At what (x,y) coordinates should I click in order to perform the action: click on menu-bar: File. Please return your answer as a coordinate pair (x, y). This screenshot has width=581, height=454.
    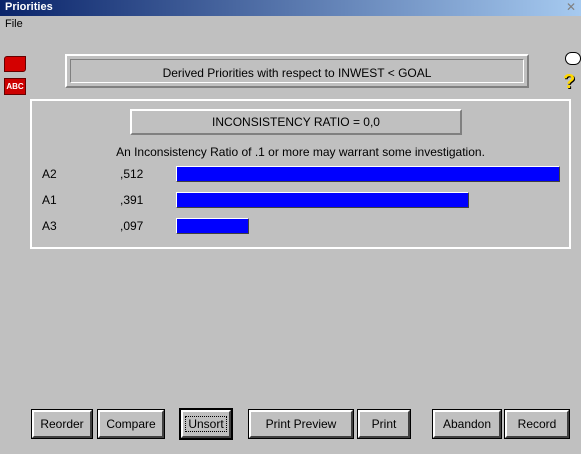
    Looking at the image, I should click on (290, 24).